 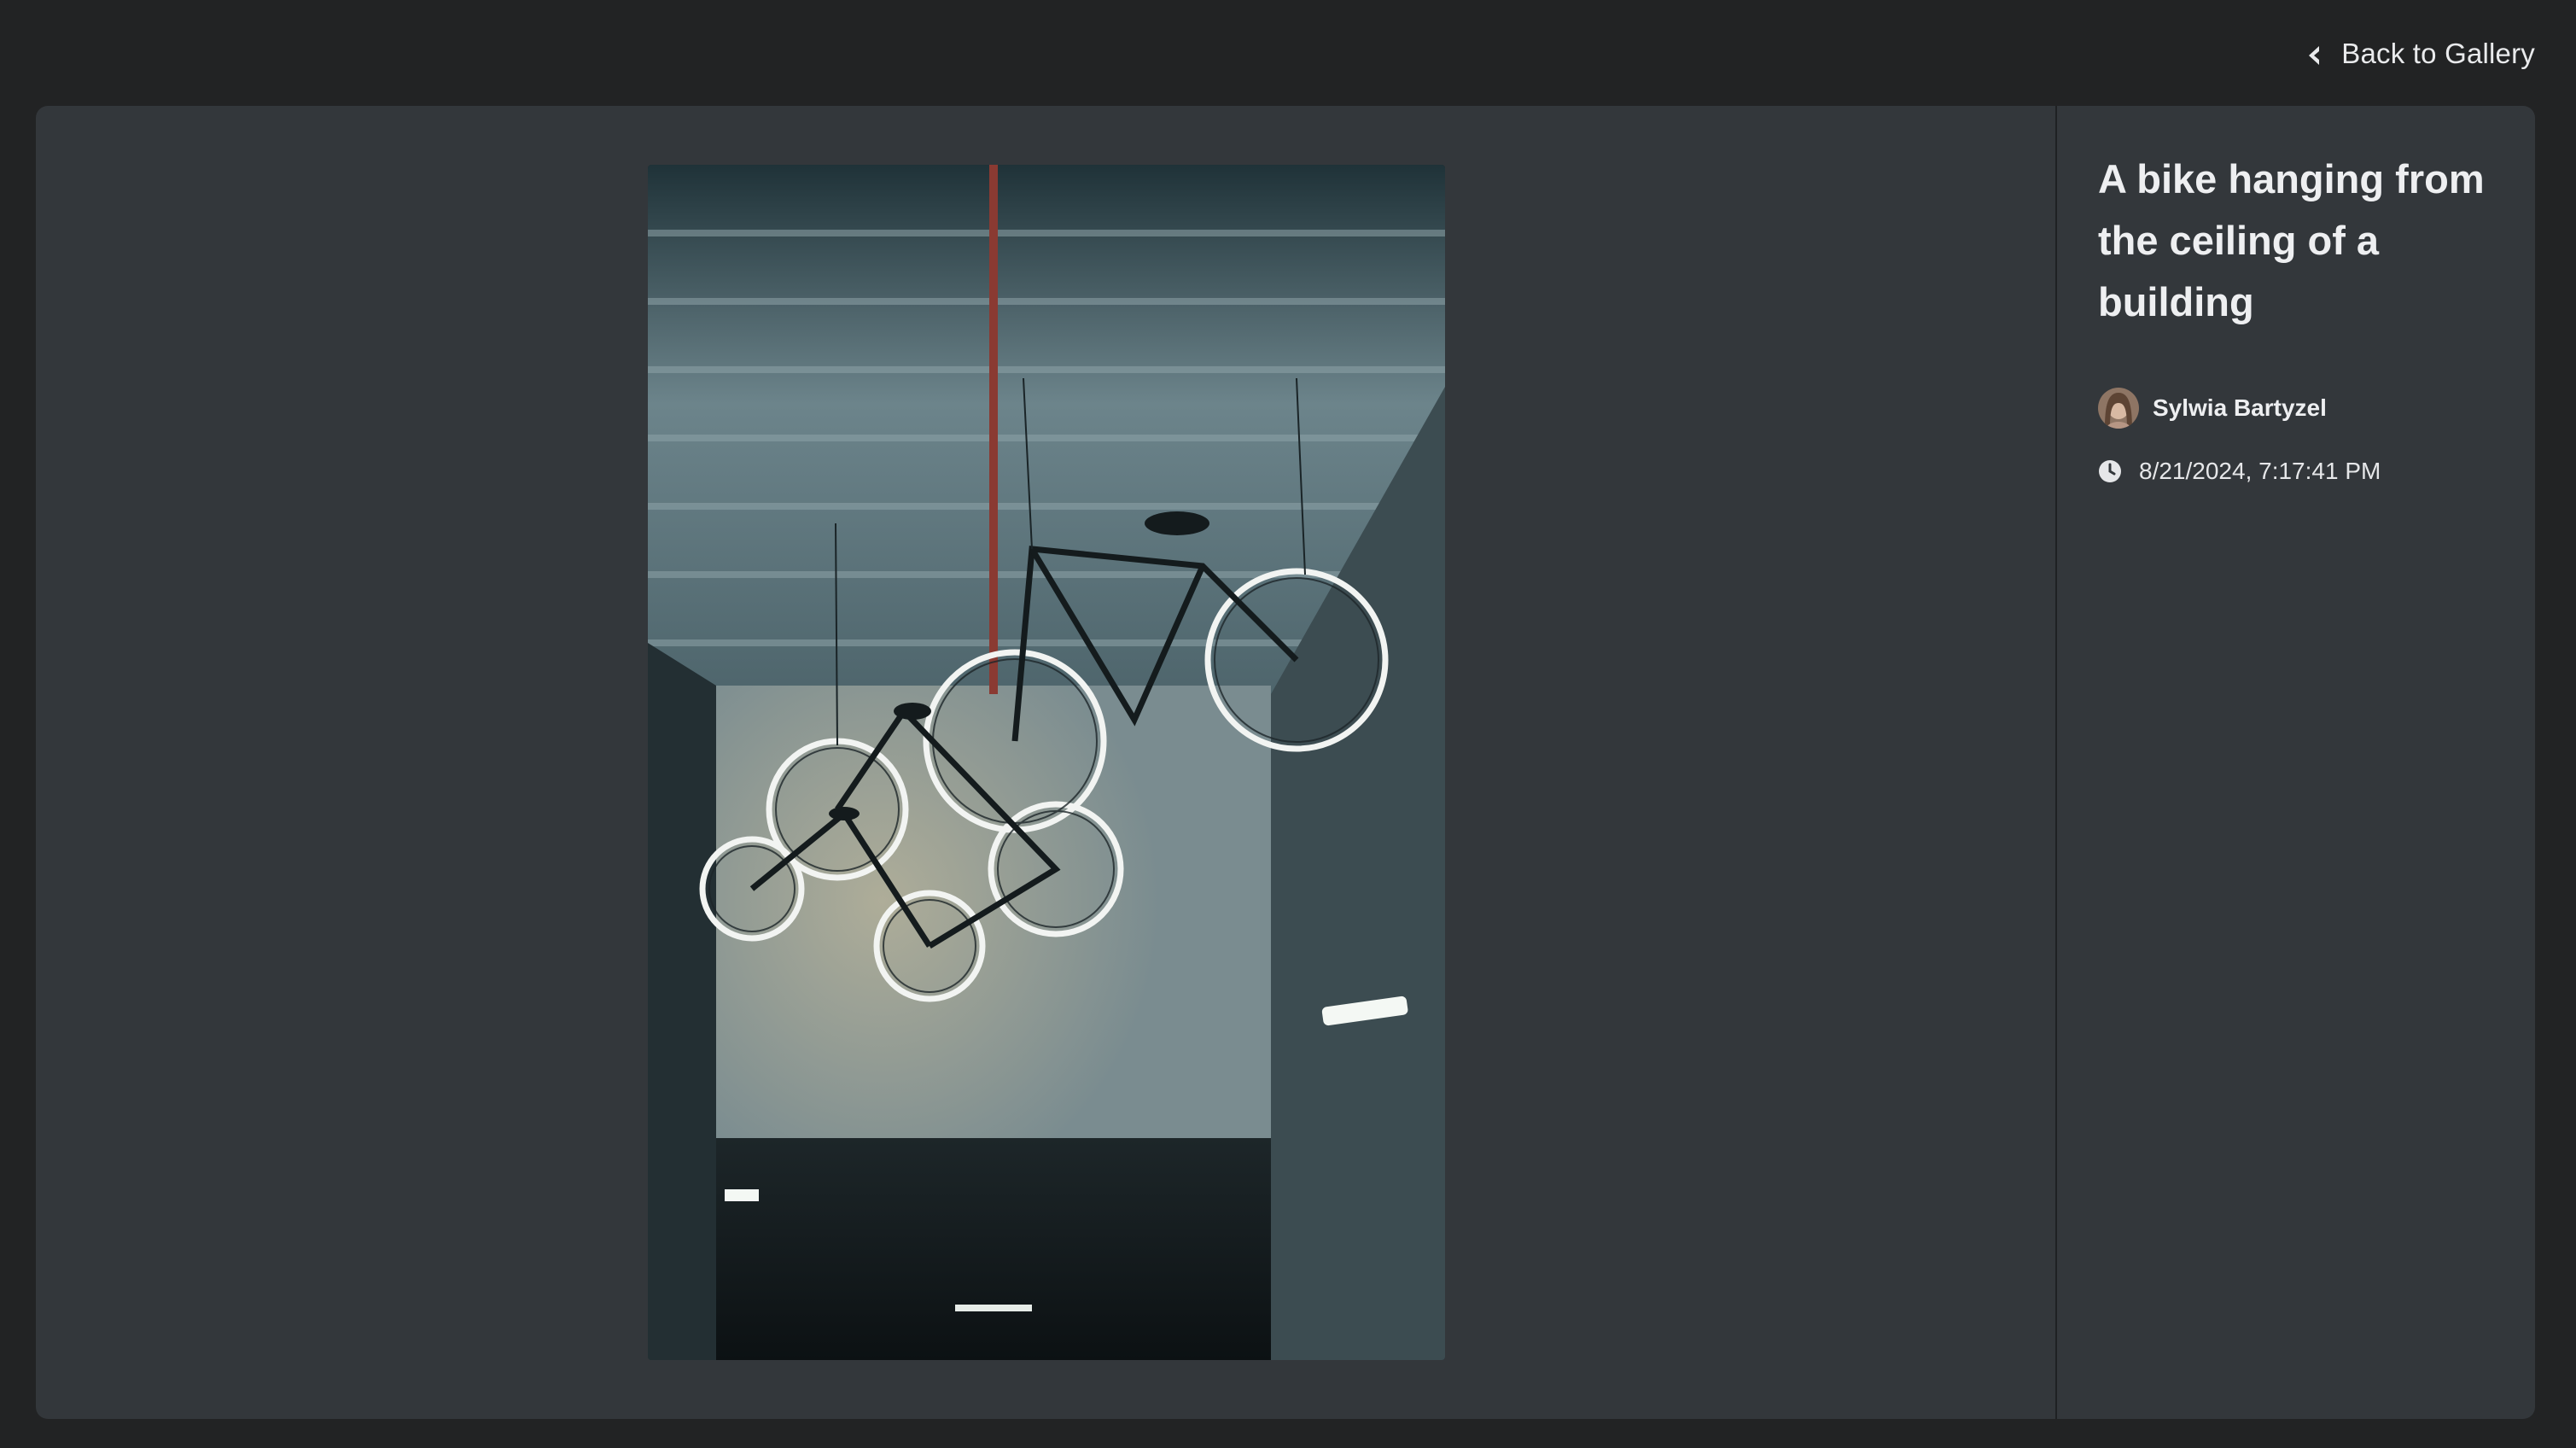 I want to click on back-to-gallery-label: Back to Gallery, so click(x=2438, y=53).